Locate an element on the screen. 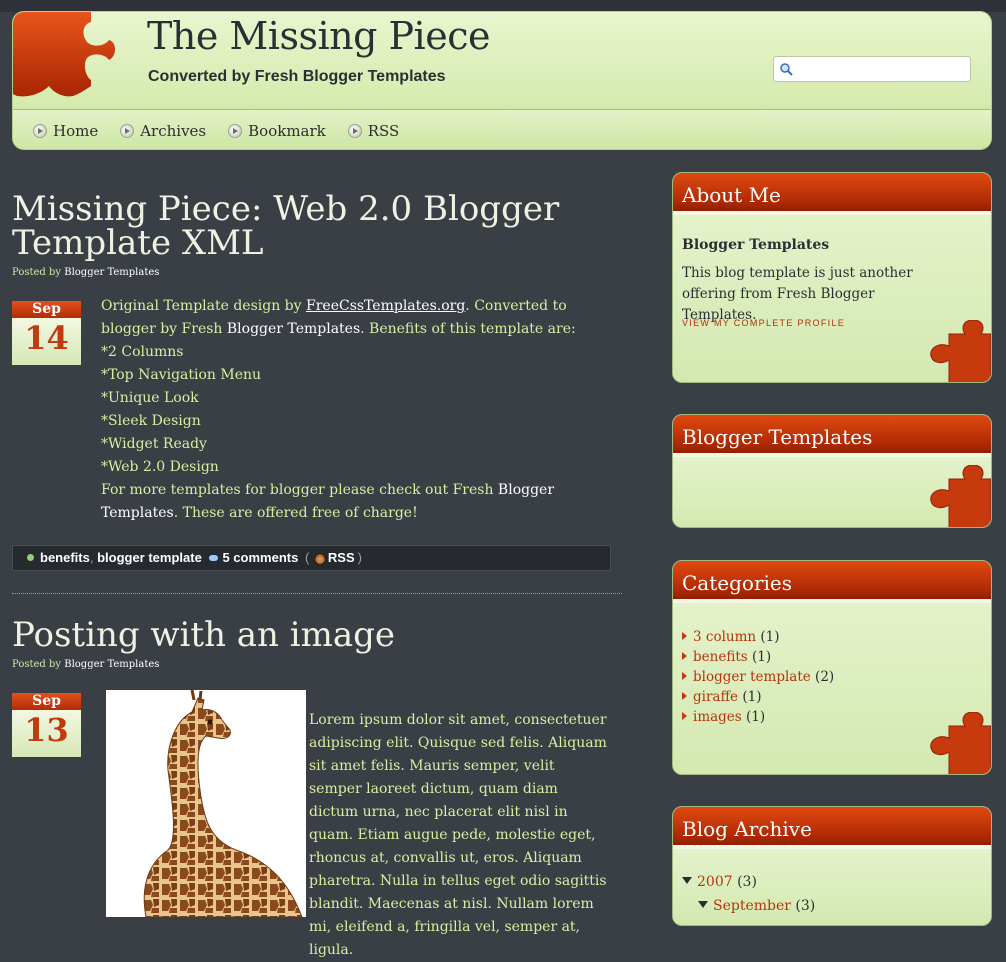 This screenshot has width=1006, height=962. widget-blogger-templates: Blogger Templates is located at coordinates (832, 471).